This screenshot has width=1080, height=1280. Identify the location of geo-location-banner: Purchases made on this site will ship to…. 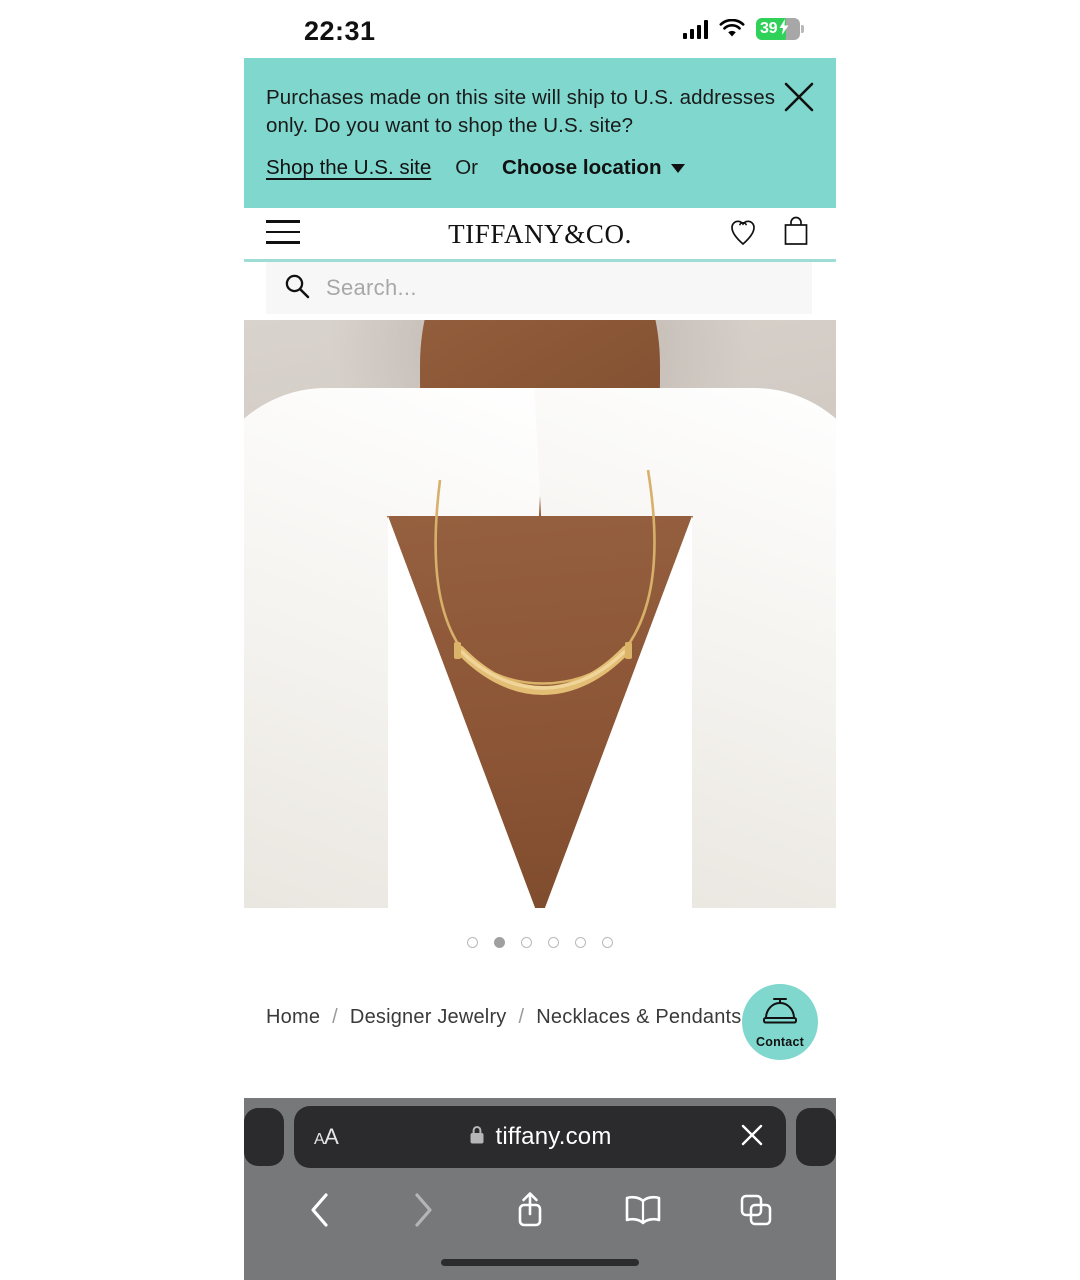
(540, 133).